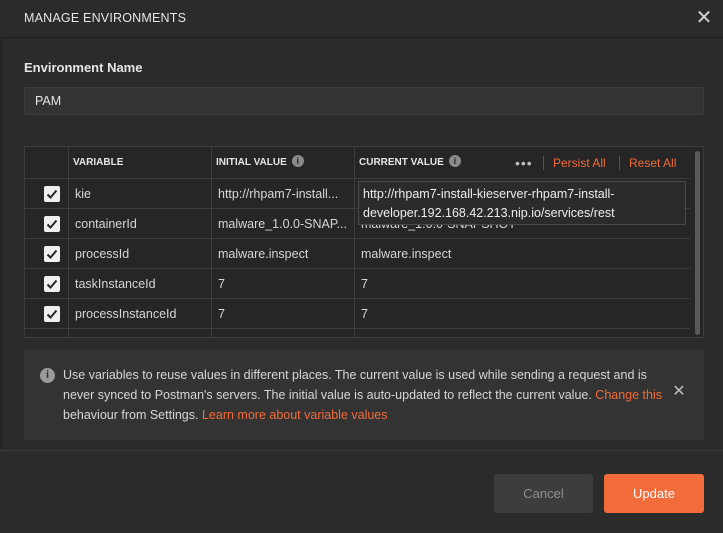 Image resolution: width=723 pixels, height=533 pixels. I want to click on current-value-info-icon: i, so click(454, 161).